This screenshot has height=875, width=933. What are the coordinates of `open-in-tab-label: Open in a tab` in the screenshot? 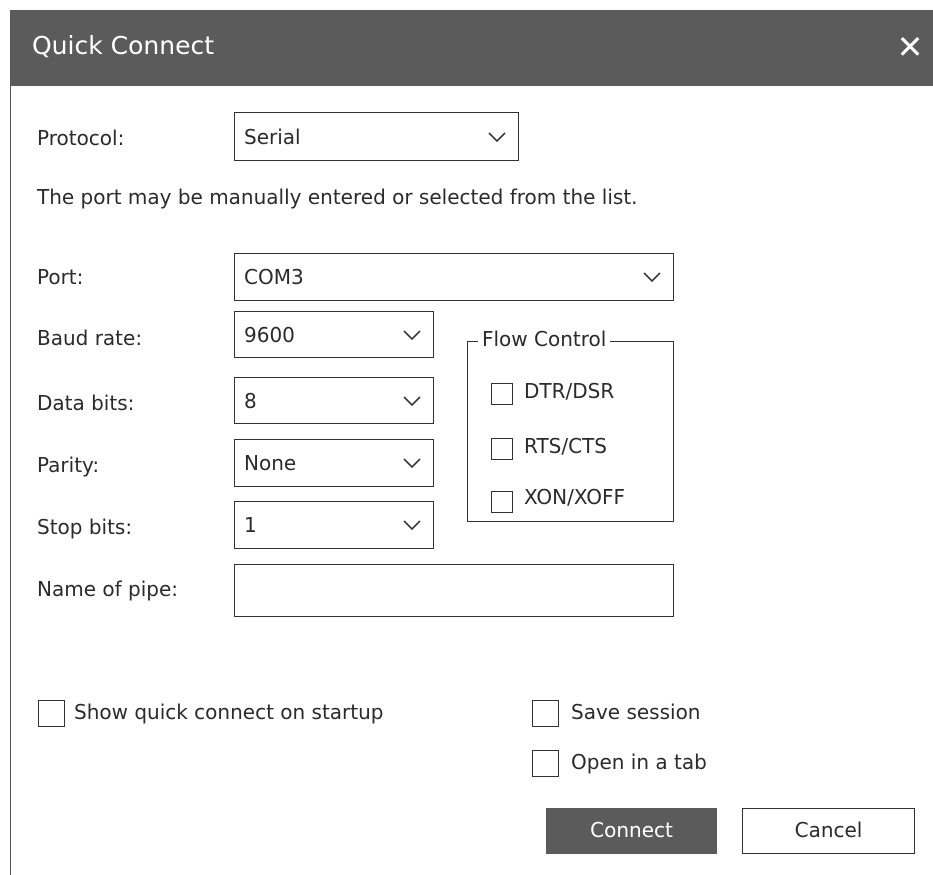 It's located at (639, 762).